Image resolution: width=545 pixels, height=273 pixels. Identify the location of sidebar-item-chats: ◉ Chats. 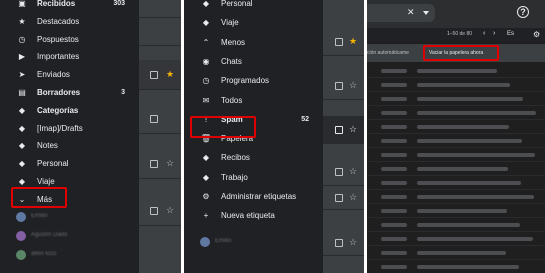
(253, 61).